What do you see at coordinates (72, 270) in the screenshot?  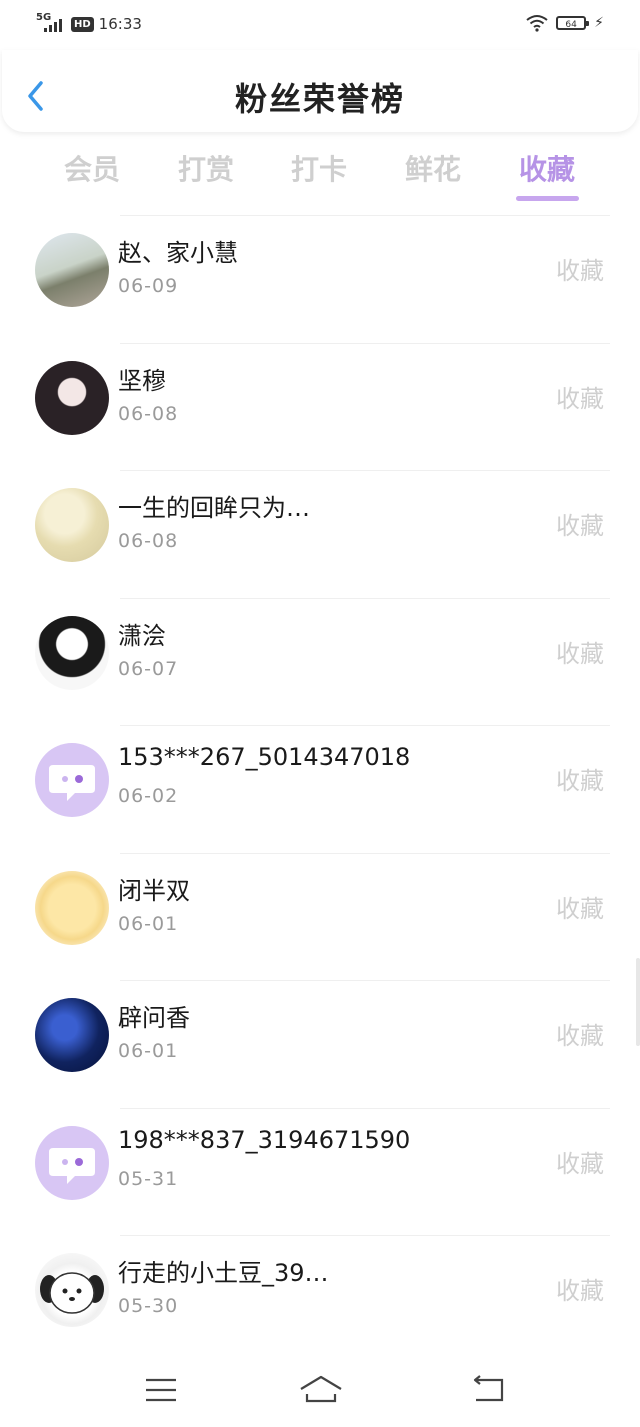 I see `group-photo-avatar` at bounding box center [72, 270].